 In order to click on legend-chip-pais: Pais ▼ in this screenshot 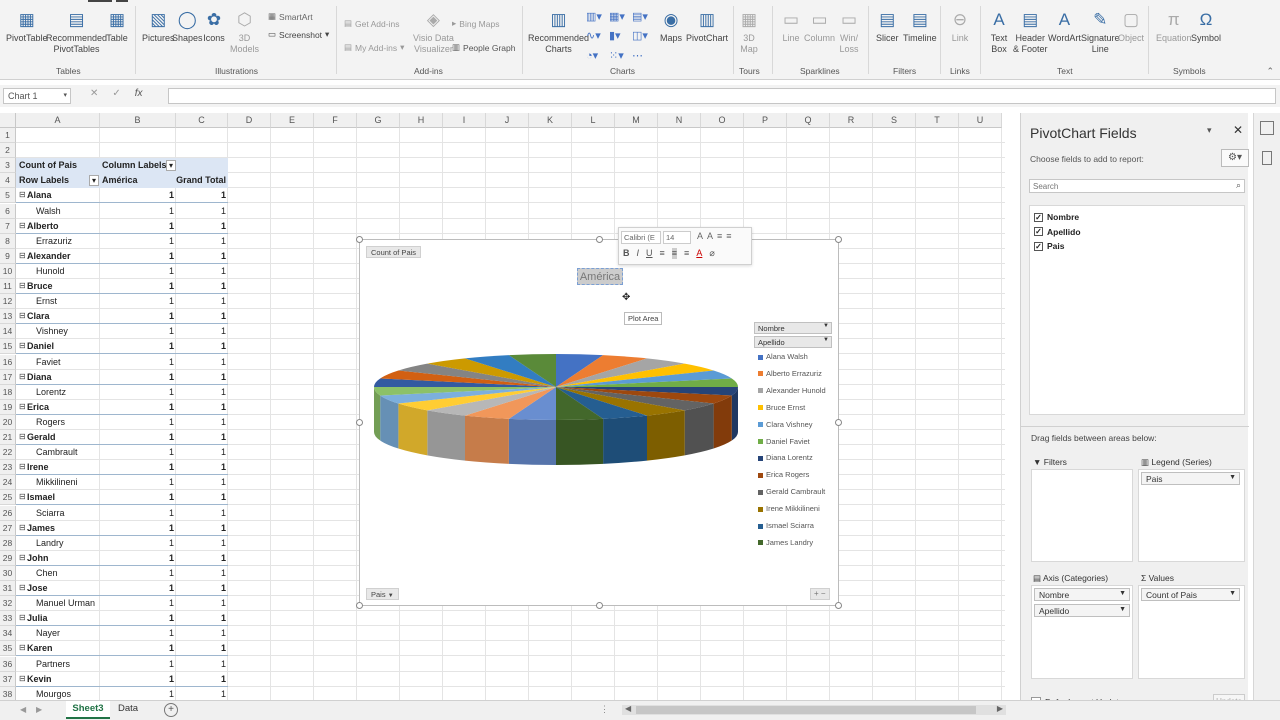, I will do `click(1190, 478)`.